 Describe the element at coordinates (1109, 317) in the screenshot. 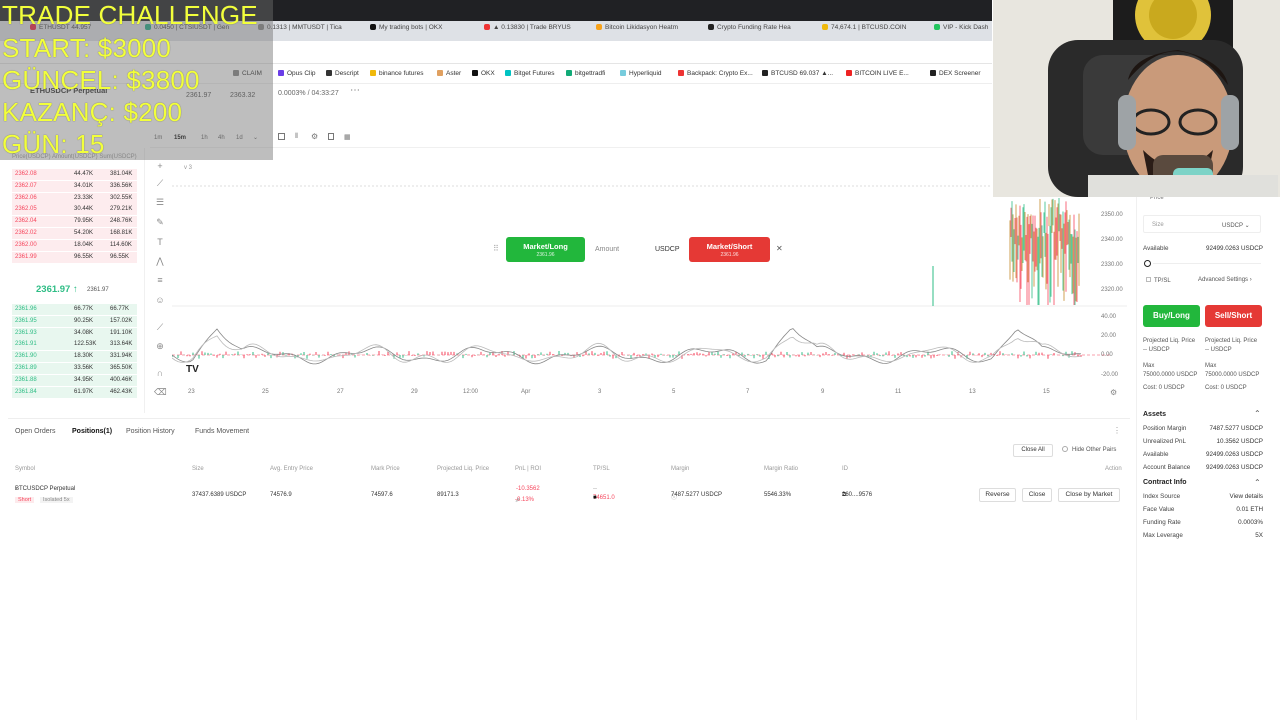

I see `osc-axis-label: 40.00` at that location.